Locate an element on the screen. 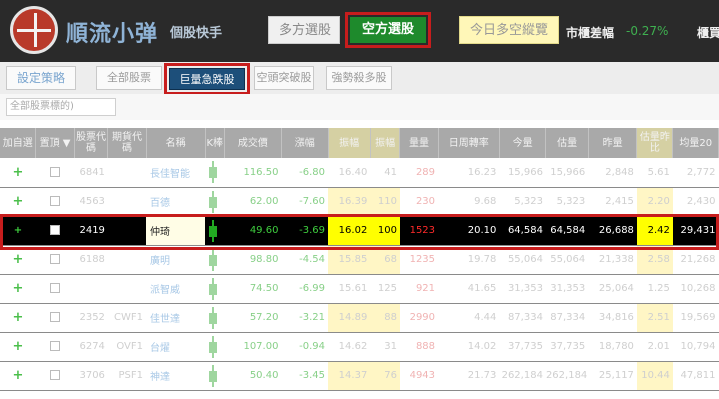 This screenshot has height=399, width=719. col-name: 名稱 is located at coordinates (176, 143).